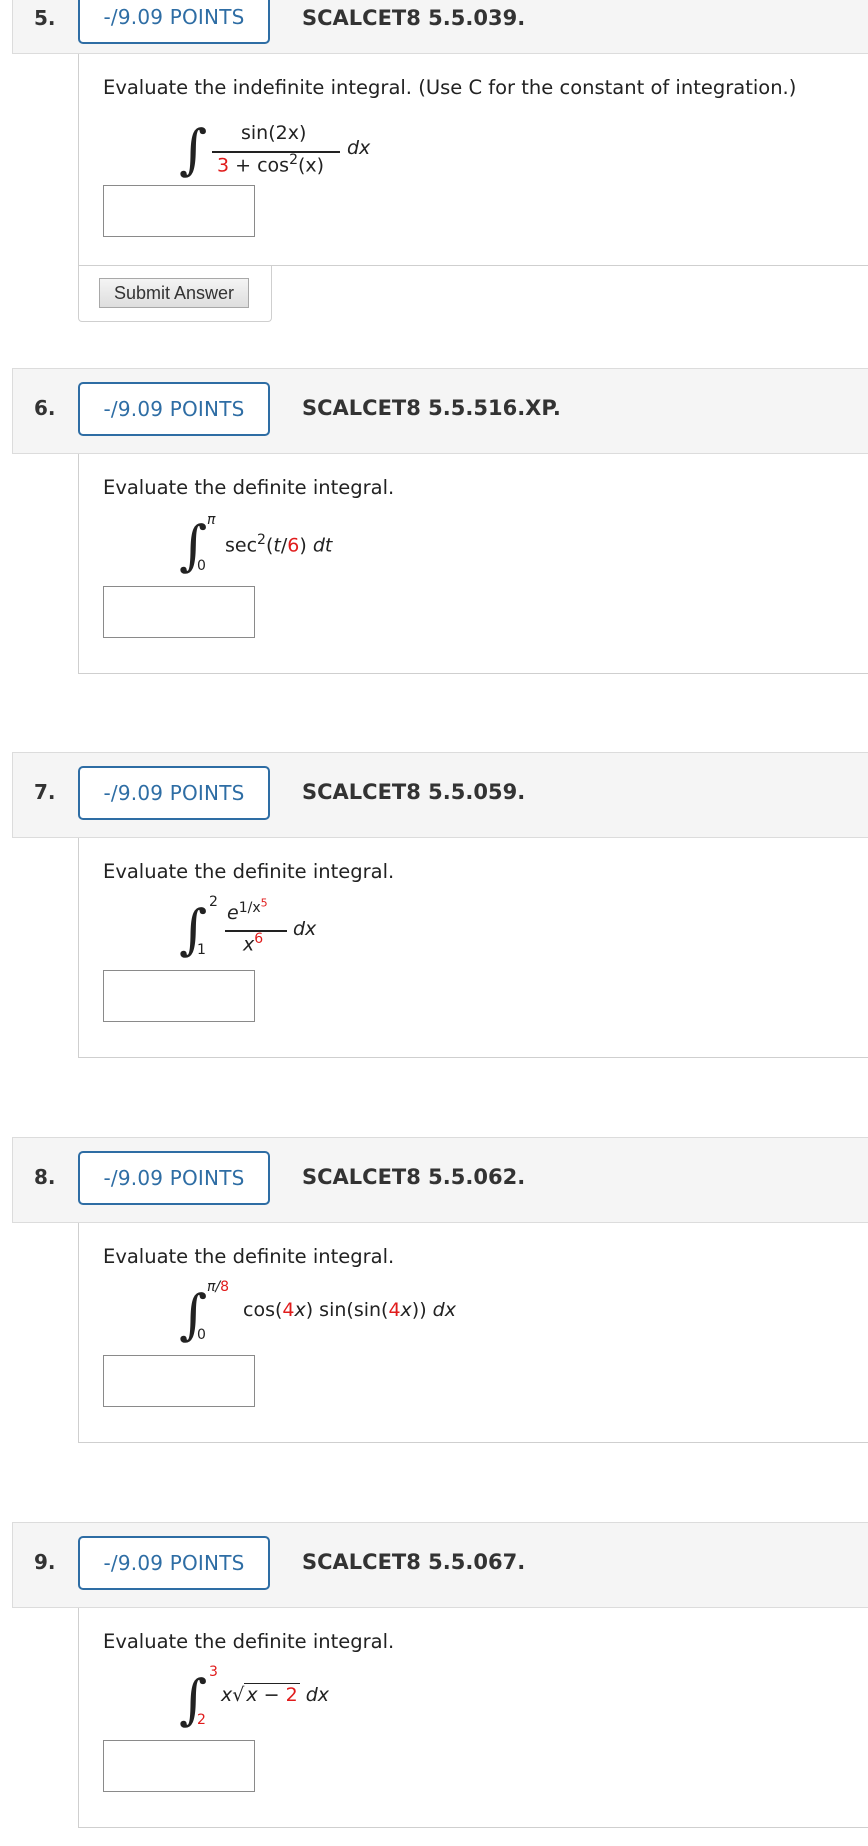  I want to click on submit-answer-button: Submit Answer, so click(174, 293).